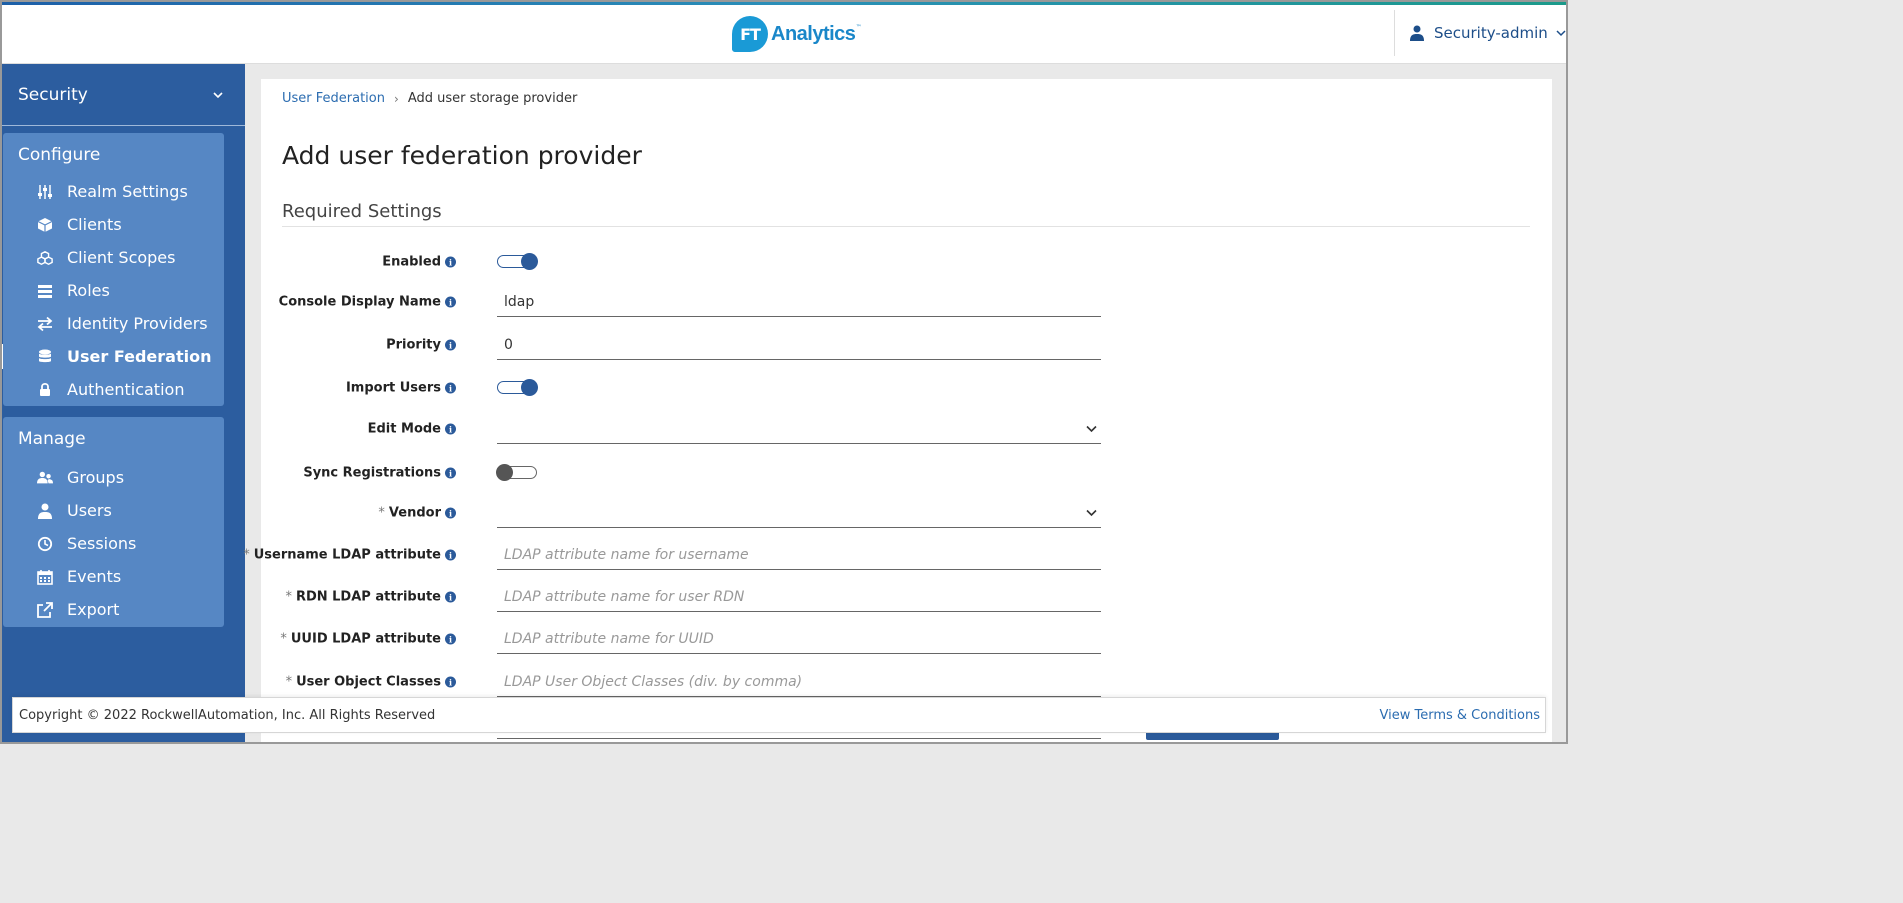 The width and height of the screenshot is (1903, 903). Describe the element at coordinates (333, 98) in the screenshot. I see `breadcrumb-link-user-federation: User Federation` at that location.